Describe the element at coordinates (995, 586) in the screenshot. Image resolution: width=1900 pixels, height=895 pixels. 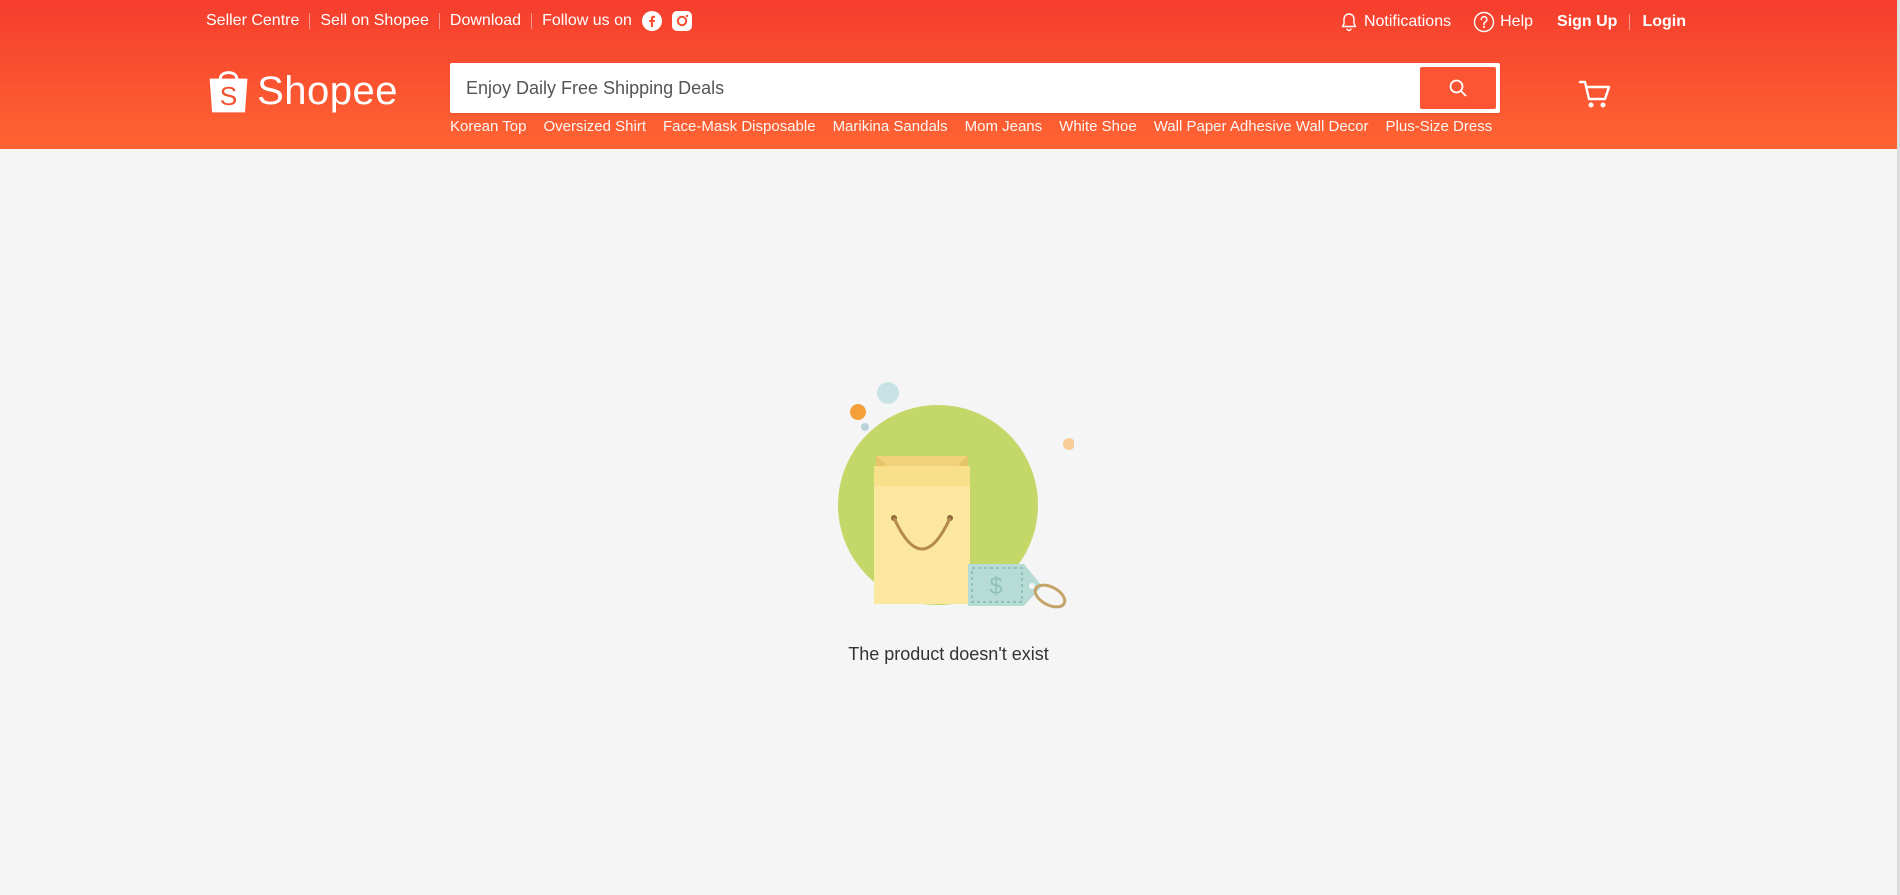
I see `price-tag-symbol: $` at that location.